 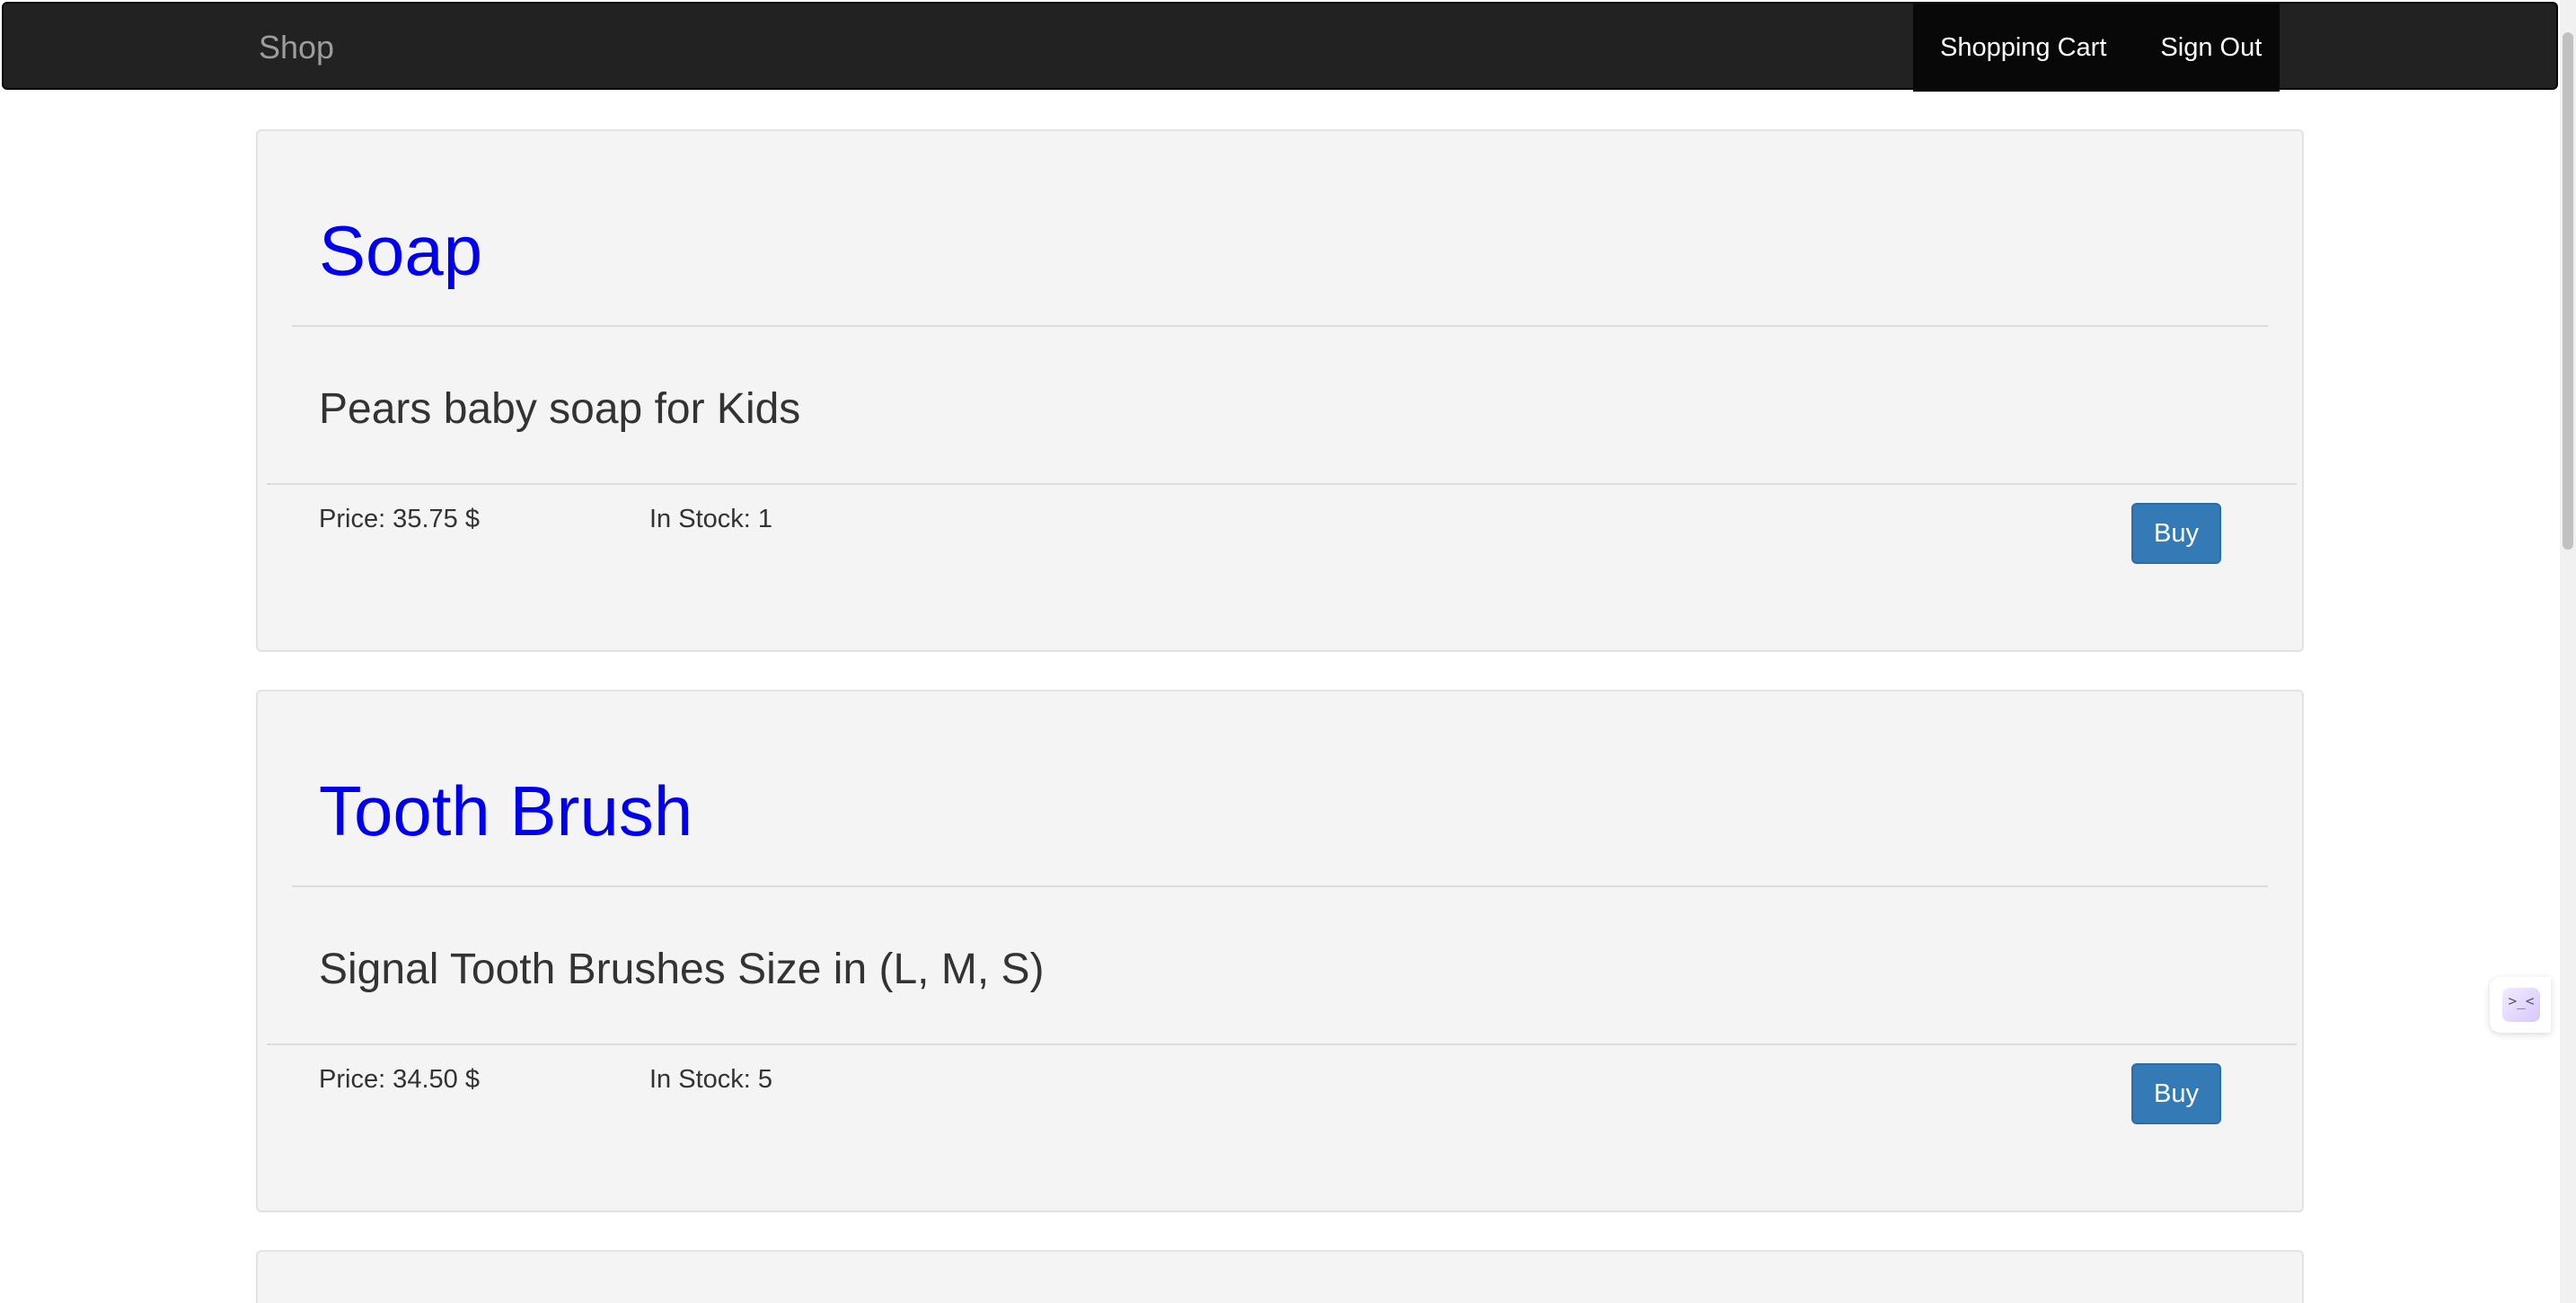 I want to click on product-card-partial, so click(x=1280, y=1276).